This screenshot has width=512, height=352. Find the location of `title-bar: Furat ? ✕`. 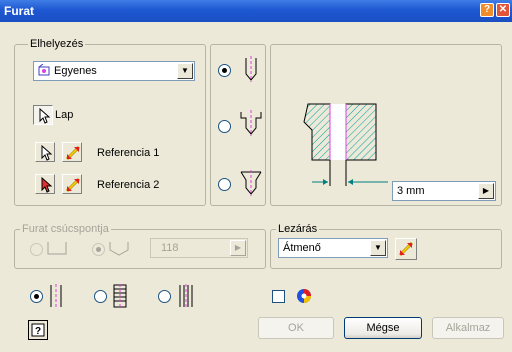

title-bar: Furat ? ✕ is located at coordinates (256, 11).